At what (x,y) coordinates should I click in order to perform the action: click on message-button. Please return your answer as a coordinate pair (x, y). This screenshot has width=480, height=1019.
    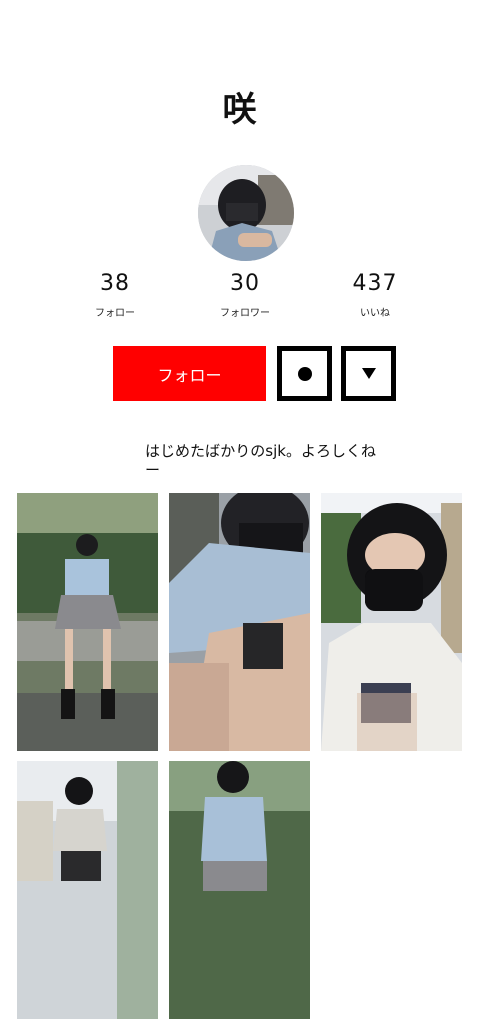
    Looking at the image, I should click on (304, 373).